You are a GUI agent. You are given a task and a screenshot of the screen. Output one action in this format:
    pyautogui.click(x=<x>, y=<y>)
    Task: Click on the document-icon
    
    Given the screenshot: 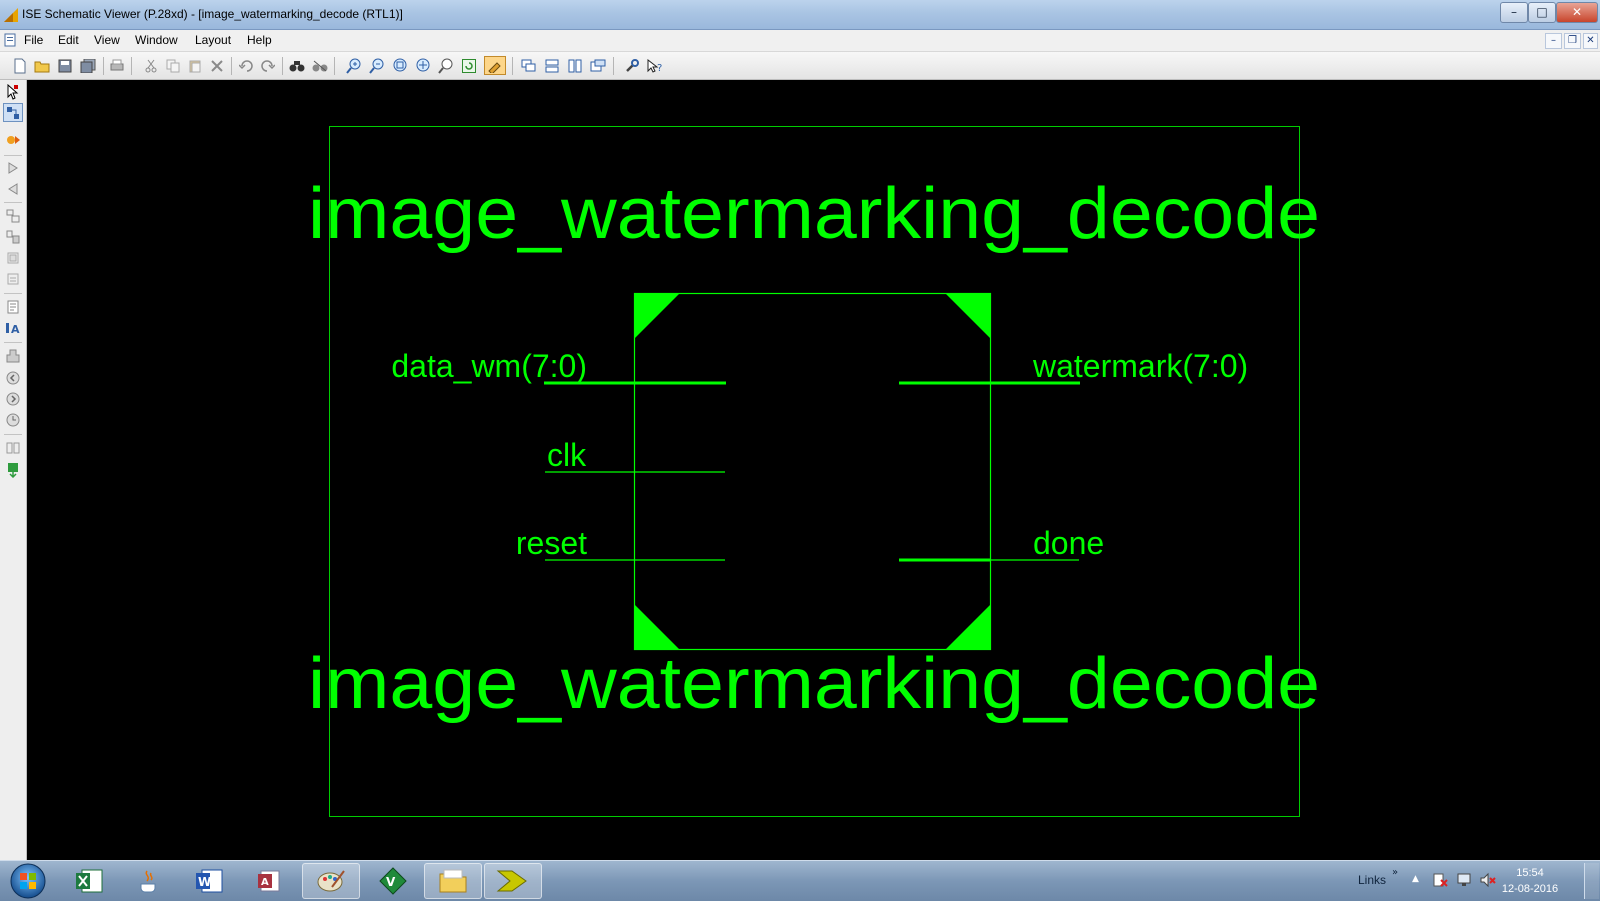 What is the action you would take?
    pyautogui.click(x=10, y=40)
    